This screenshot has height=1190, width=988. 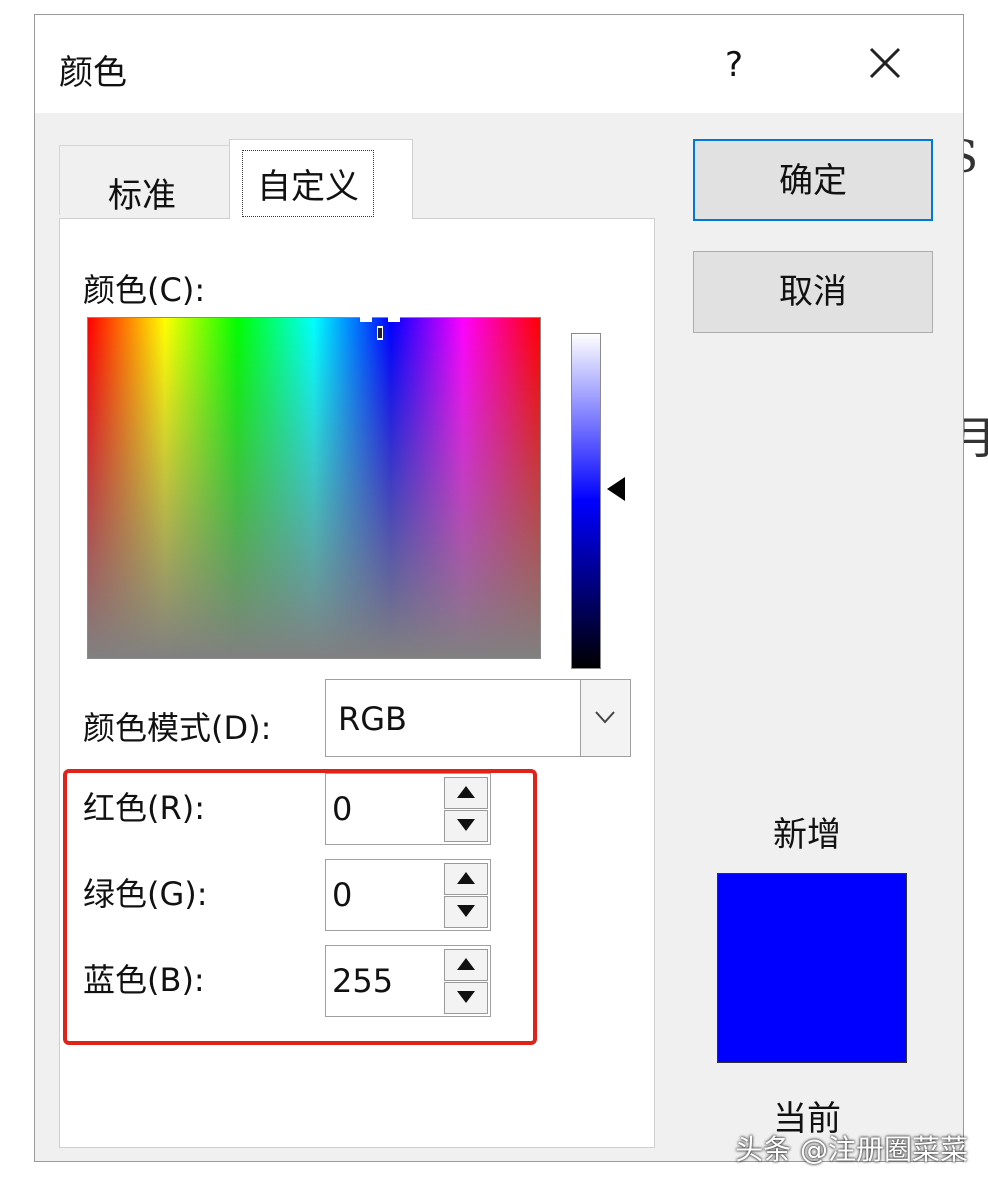 I want to click on green-spinbox: 0, so click(x=408, y=895).